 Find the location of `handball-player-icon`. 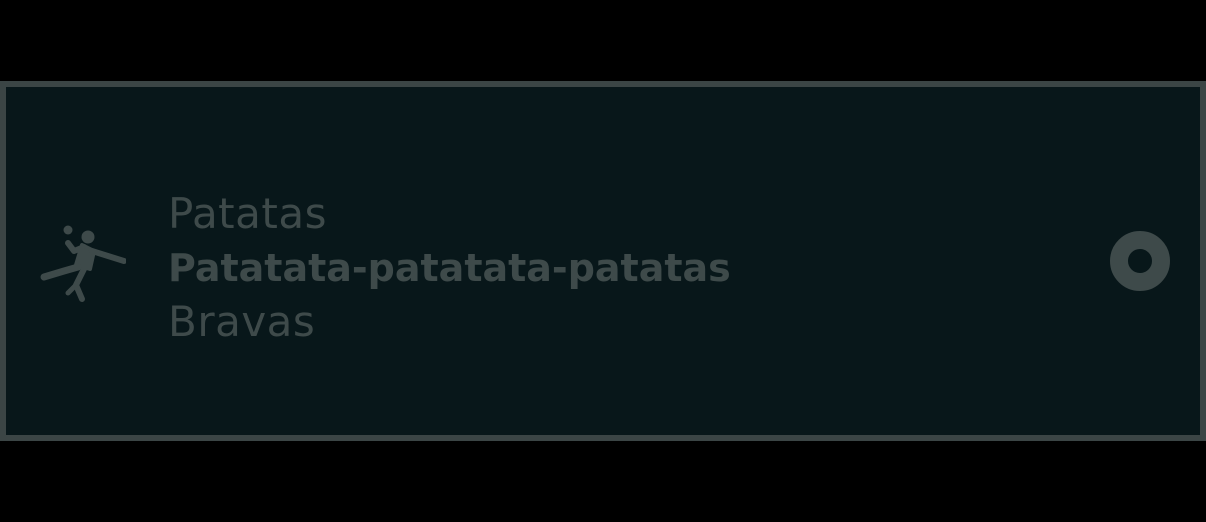

handball-player-icon is located at coordinates (81, 264).